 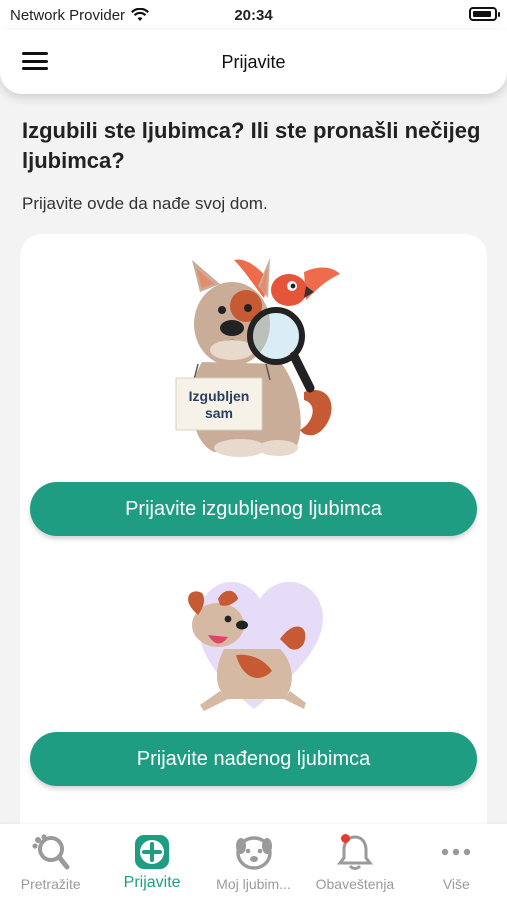 I want to click on subtitle: Prijavite ovde da nađe svoj dom., so click(x=145, y=203).